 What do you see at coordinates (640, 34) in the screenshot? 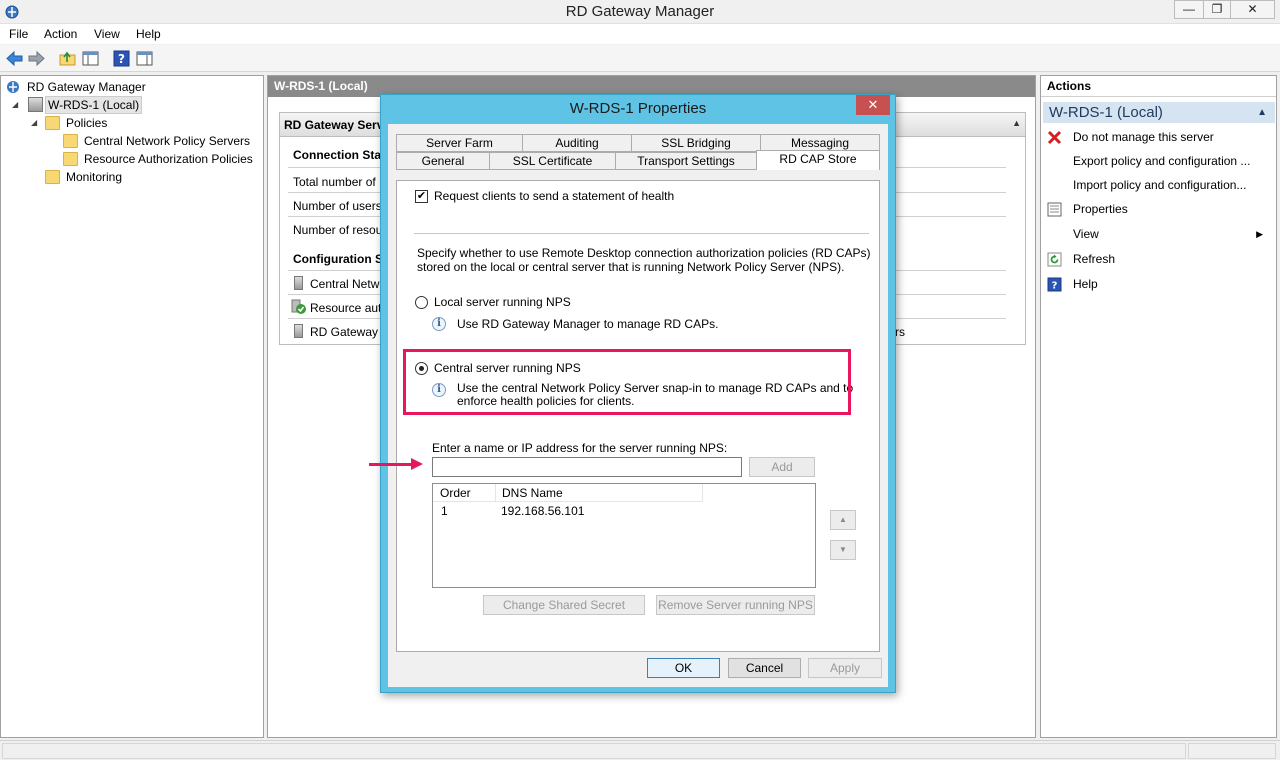
I see `menu-bar: File Action View Help` at bounding box center [640, 34].